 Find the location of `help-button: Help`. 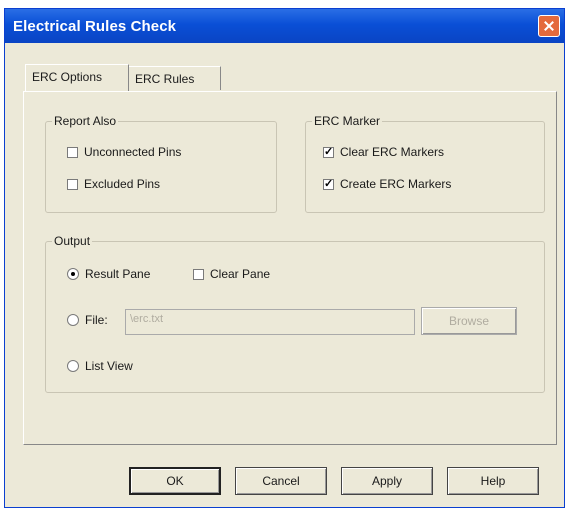

help-button: Help is located at coordinates (493, 481).